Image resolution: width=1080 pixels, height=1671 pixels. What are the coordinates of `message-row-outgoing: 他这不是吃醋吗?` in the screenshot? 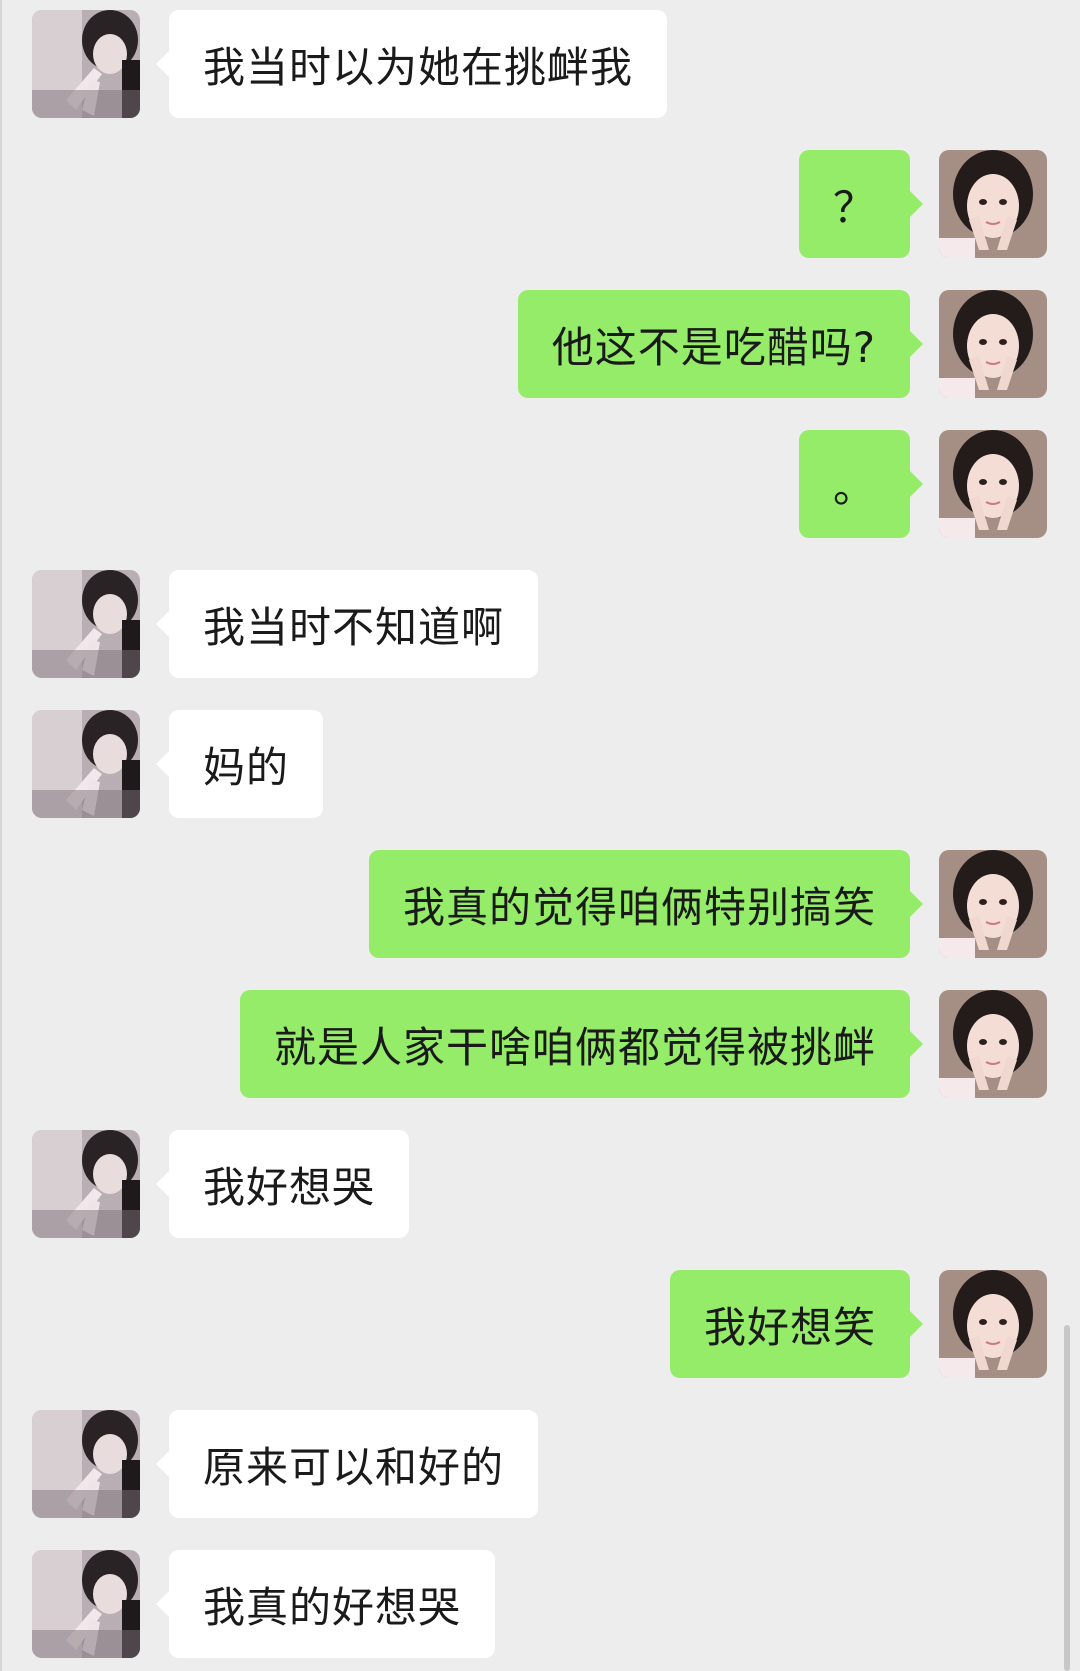 It's located at (540, 345).